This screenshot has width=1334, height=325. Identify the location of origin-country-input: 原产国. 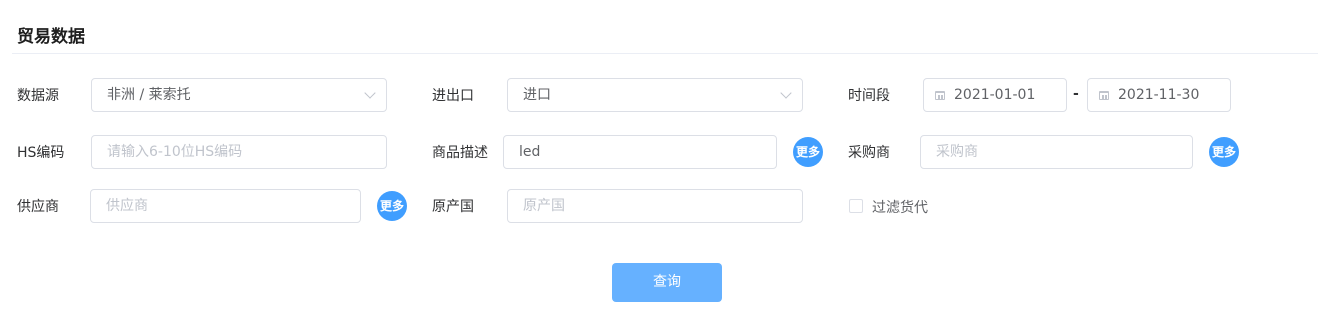
(655, 206).